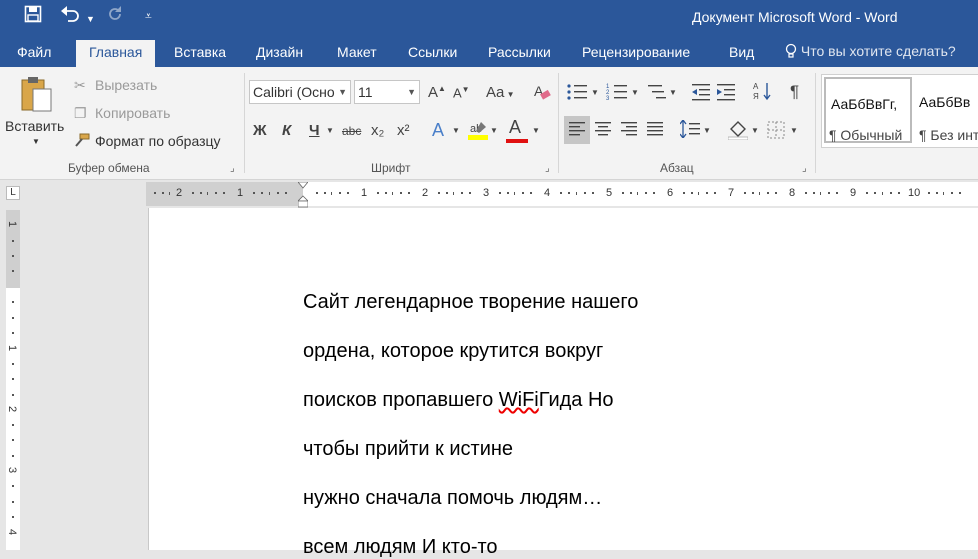  What do you see at coordinates (357, 52) in the screenshot?
I see `tab-layout: Макет` at bounding box center [357, 52].